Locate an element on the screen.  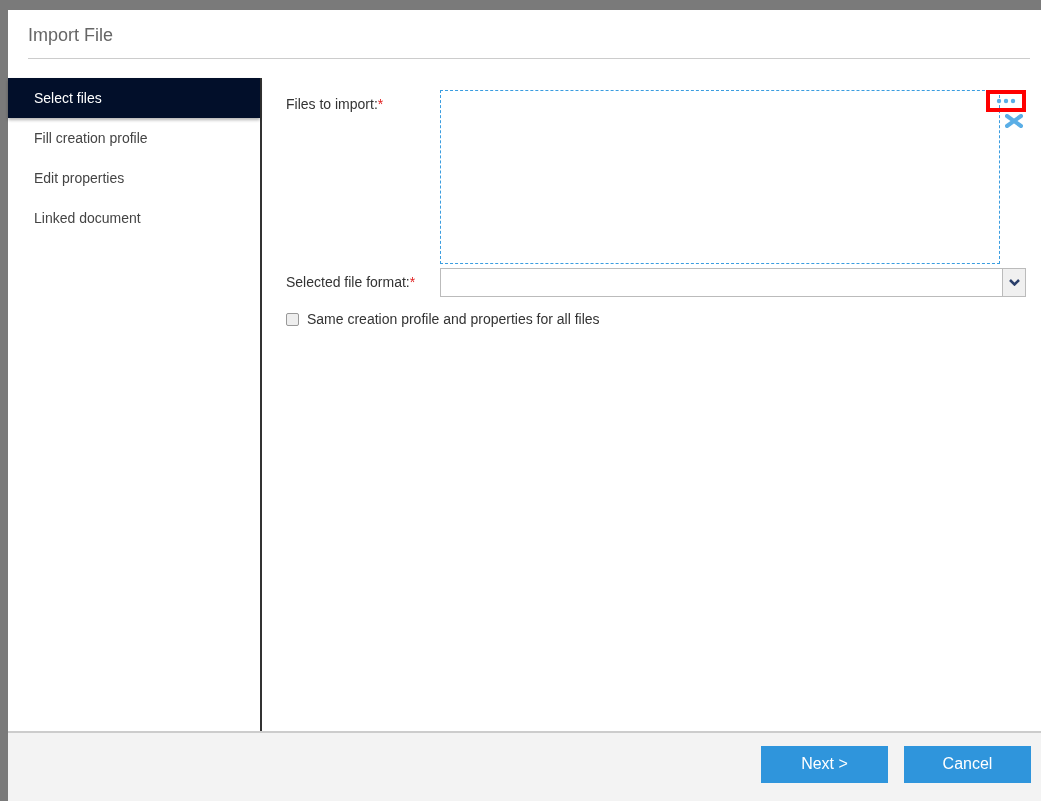
step-item: Fill creation profile is located at coordinates (134, 138).